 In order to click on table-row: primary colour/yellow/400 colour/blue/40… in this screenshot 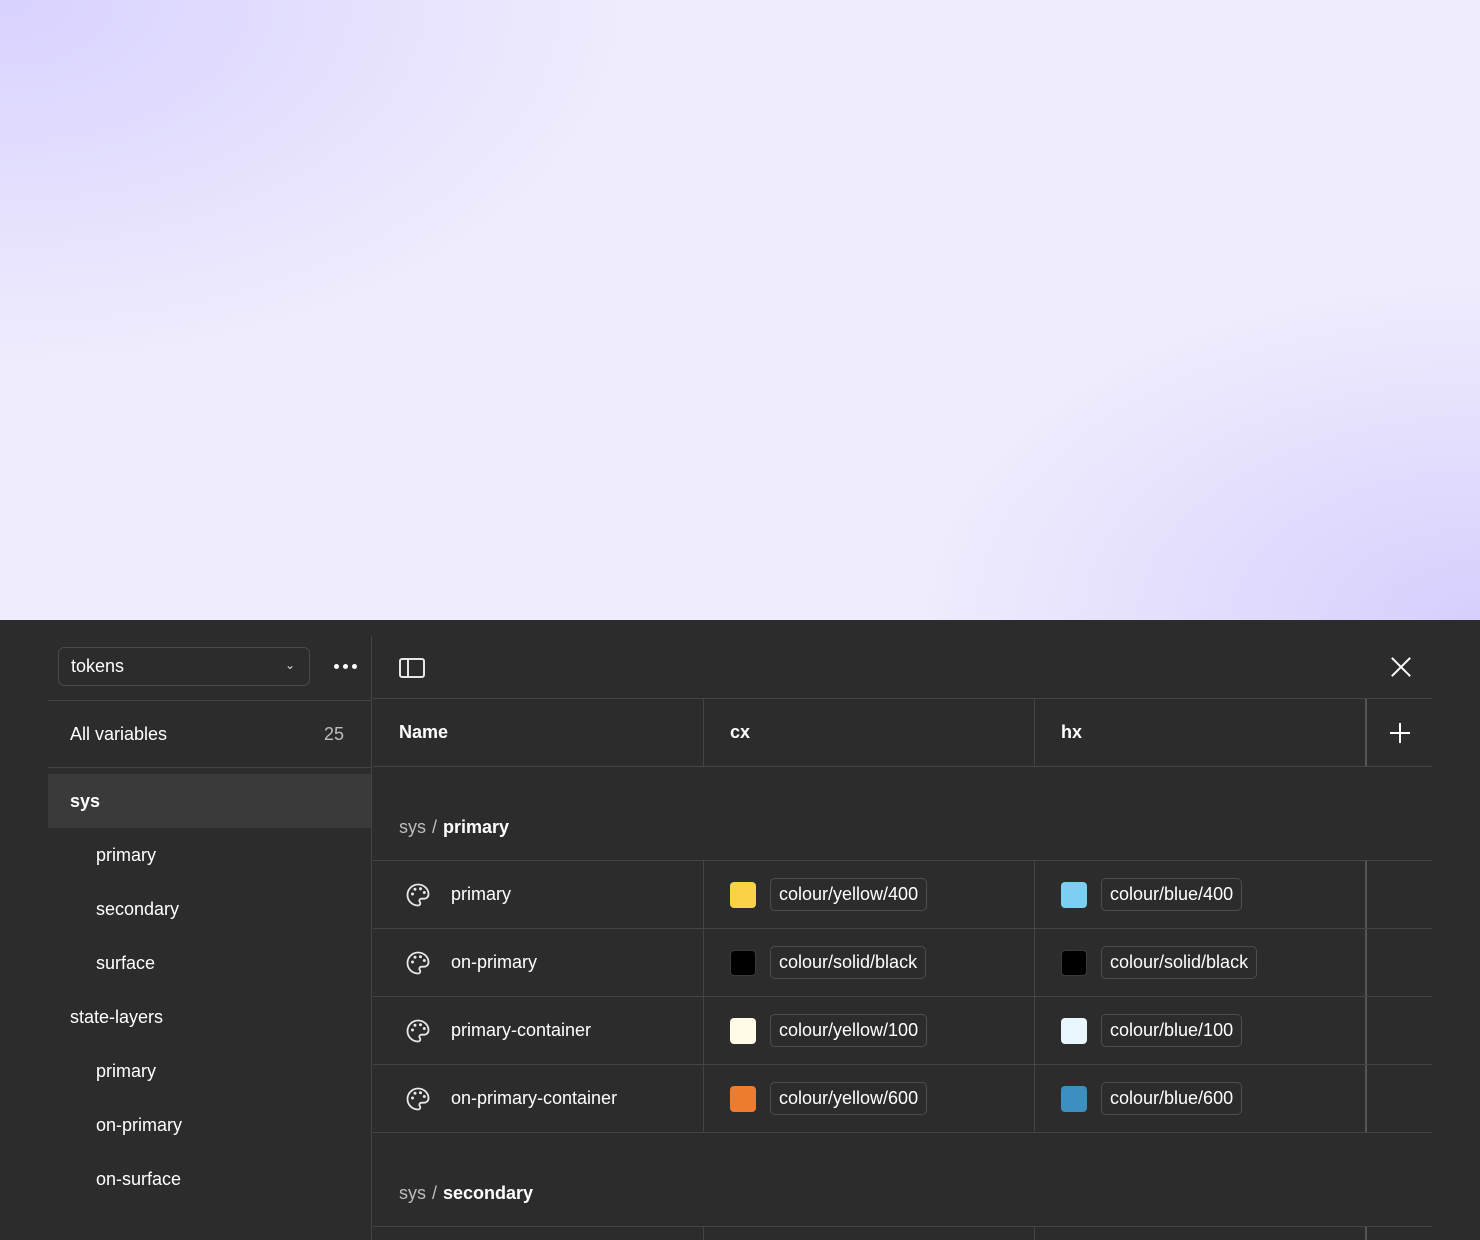, I will do `click(902, 895)`.